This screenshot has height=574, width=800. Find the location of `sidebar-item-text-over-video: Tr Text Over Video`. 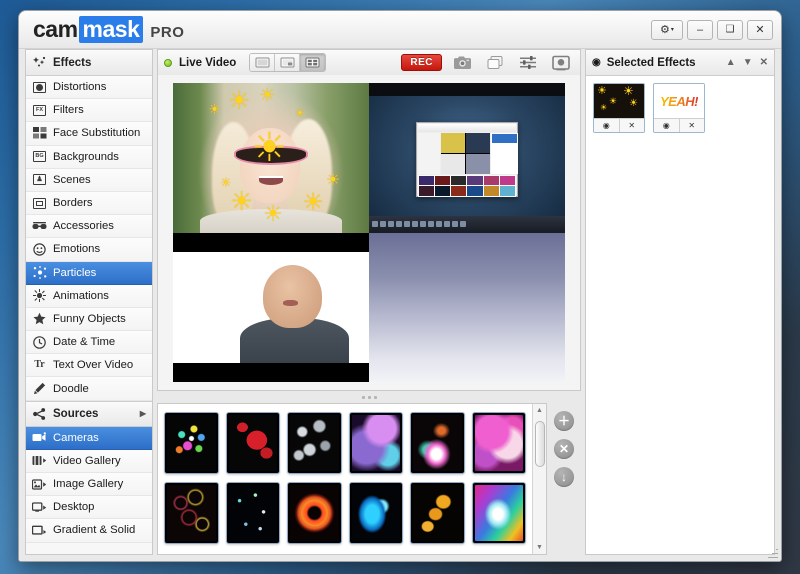

sidebar-item-text-over-video: Tr Text Over Video is located at coordinates (89, 366).